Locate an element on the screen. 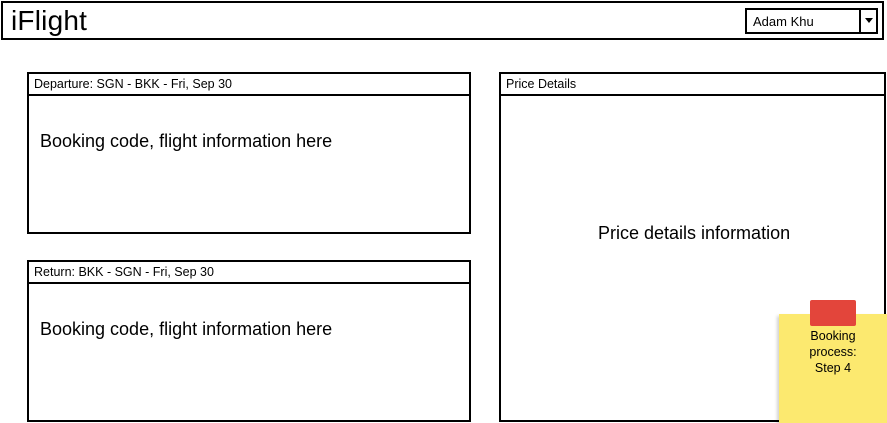 The height and width of the screenshot is (423, 887). return-panel-title: Return: BKK - SGN - Fri, Sep 30 is located at coordinates (124, 272).